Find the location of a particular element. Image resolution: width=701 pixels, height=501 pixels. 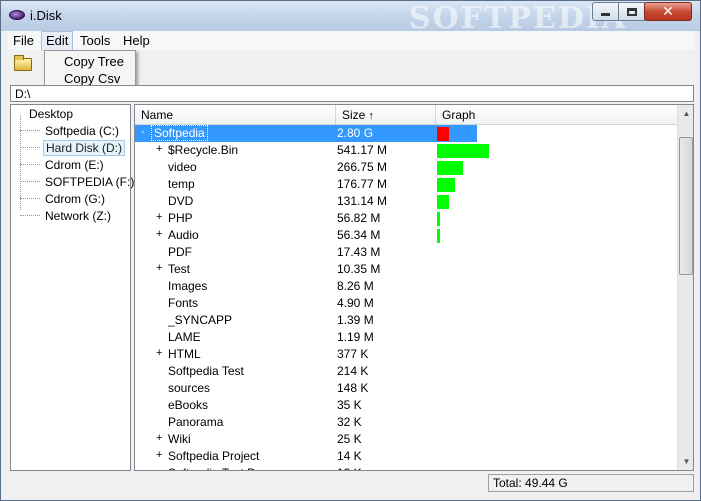

row-size: 4.90 M is located at coordinates (355, 303).